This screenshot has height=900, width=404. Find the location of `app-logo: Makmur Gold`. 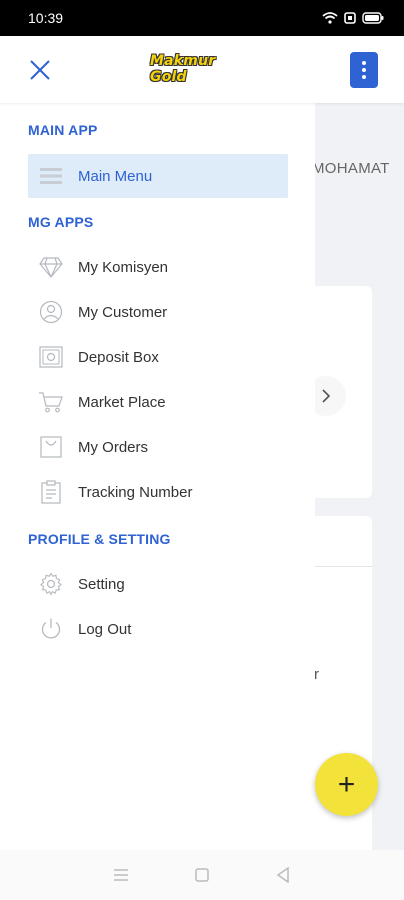

app-logo: Makmur Gold is located at coordinates (183, 69).